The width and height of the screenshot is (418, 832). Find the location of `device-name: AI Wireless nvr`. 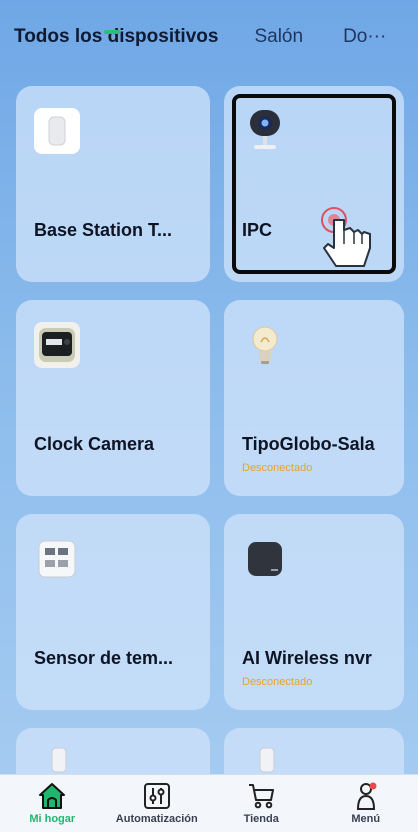

device-name: AI Wireless nvr is located at coordinates (307, 658).